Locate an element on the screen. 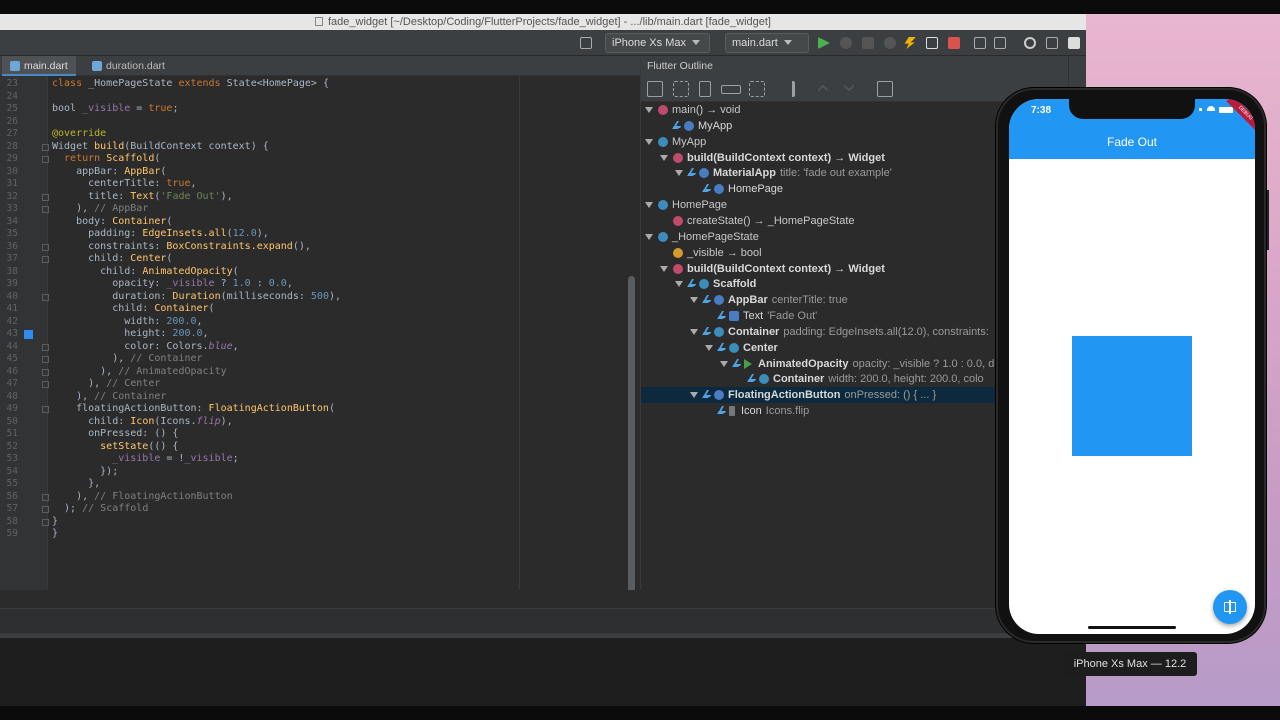 The height and width of the screenshot is (720, 1280). stop-icon is located at coordinates (954, 43).